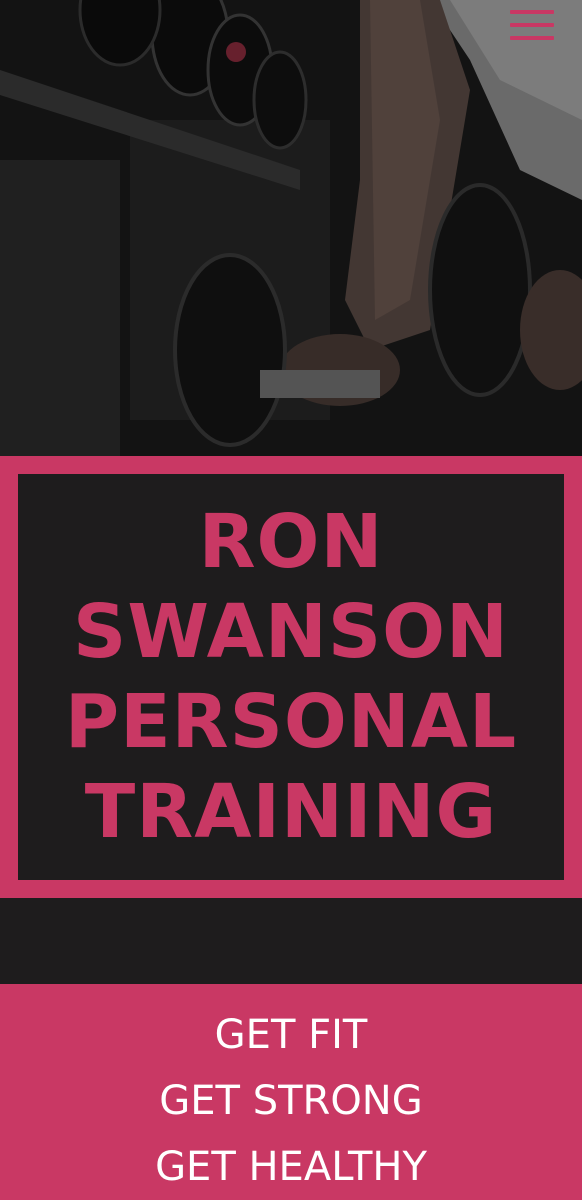 The image size is (582, 1200). What do you see at coordinates (291, 812) in the screenshot?
I see `title-line-4: TRAINING` at bounding box center [291, 812].